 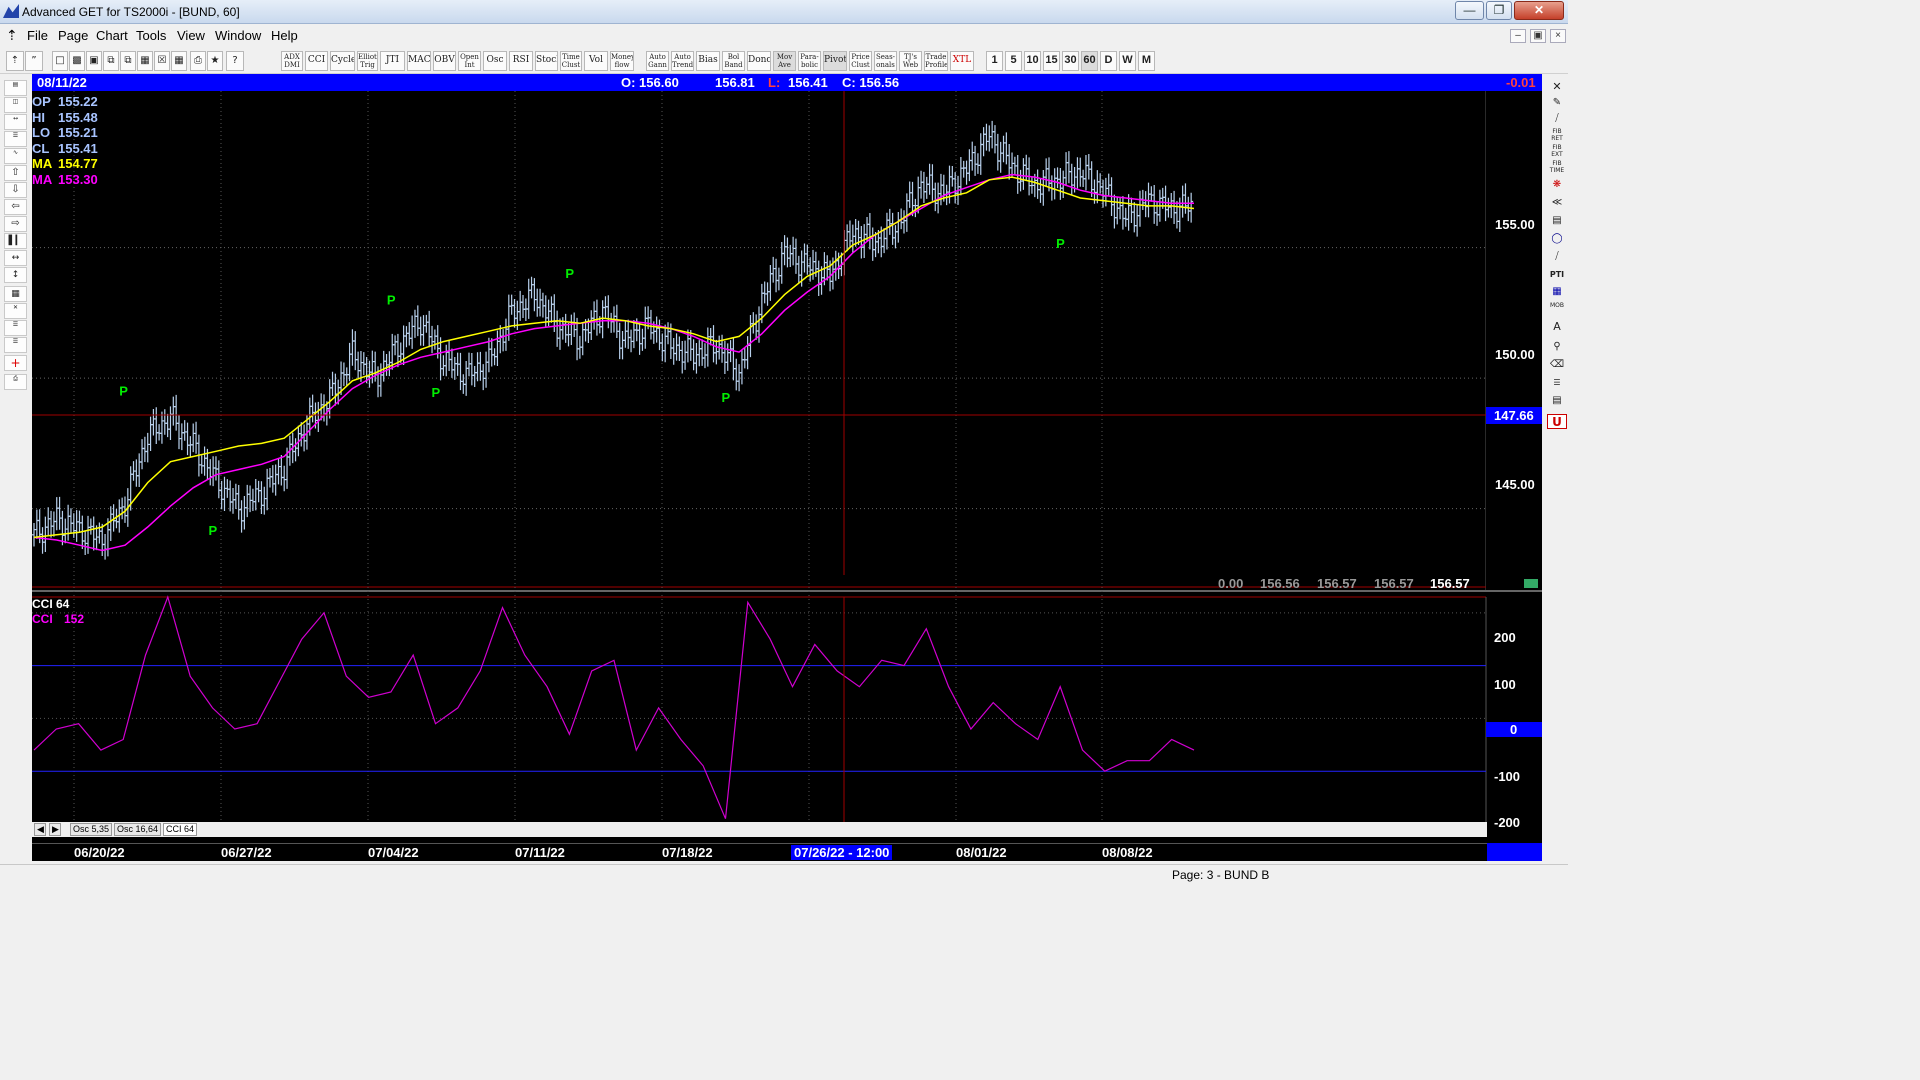 What do you see at coordinates (1127, 61) in the screenshot?
I see `timeframe-w-button: W` at bounding box center [1127, 61].